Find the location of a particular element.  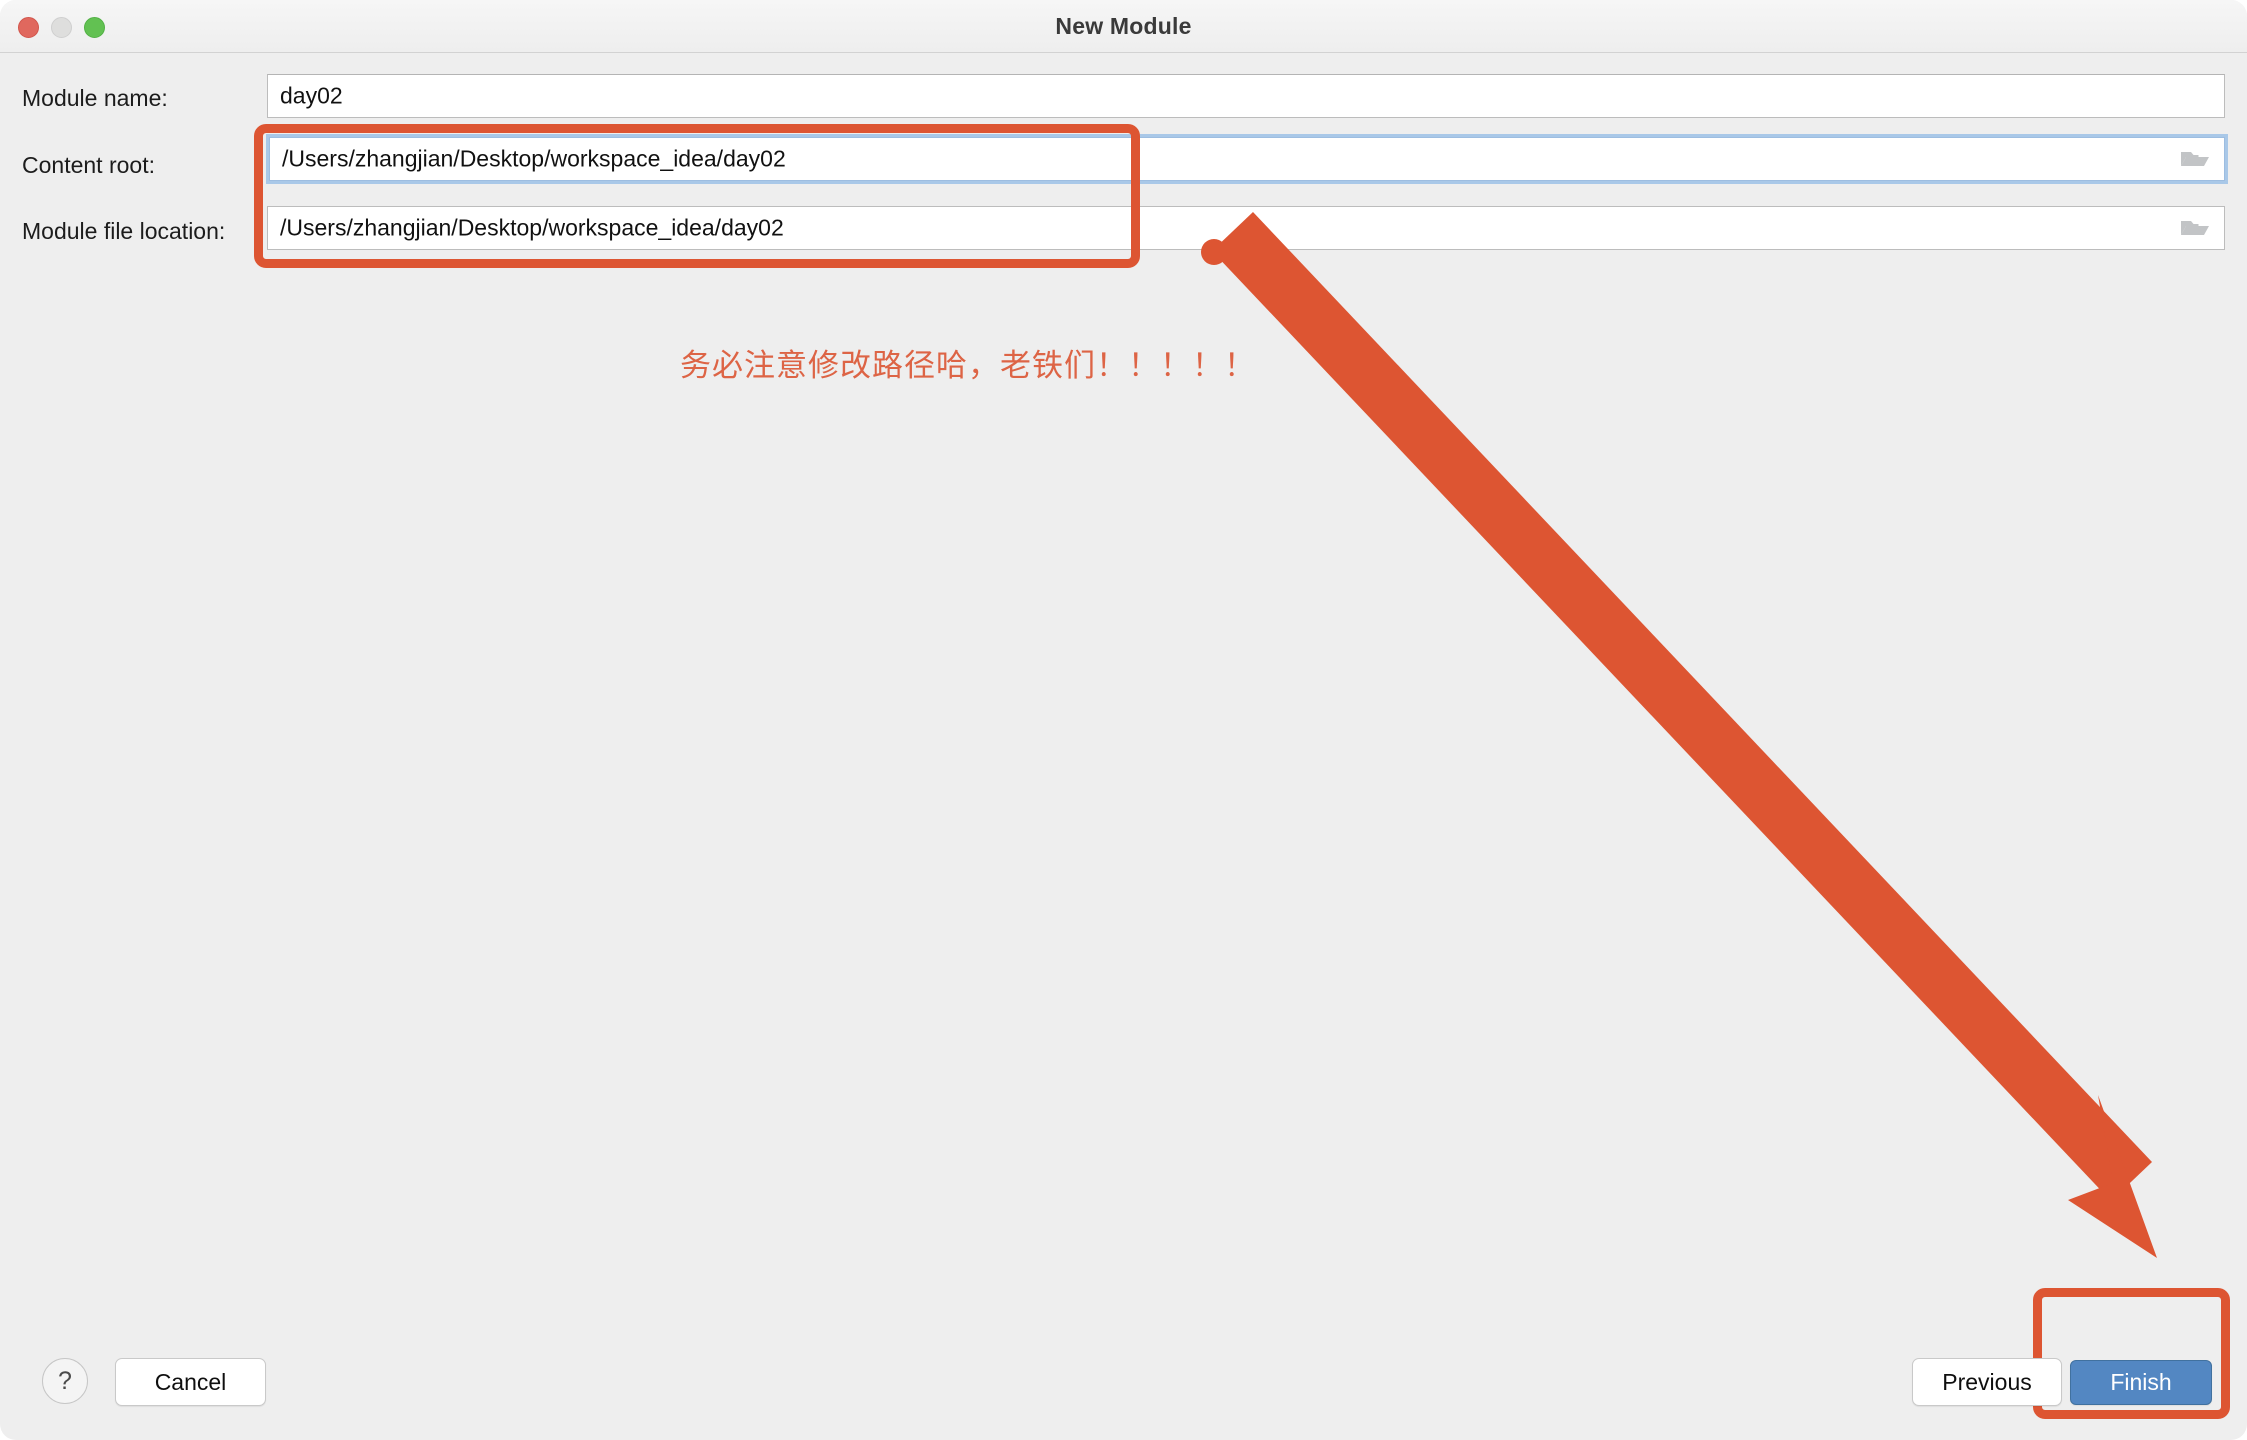

content-root-label: Content root: is located at coordinates (88, 165).